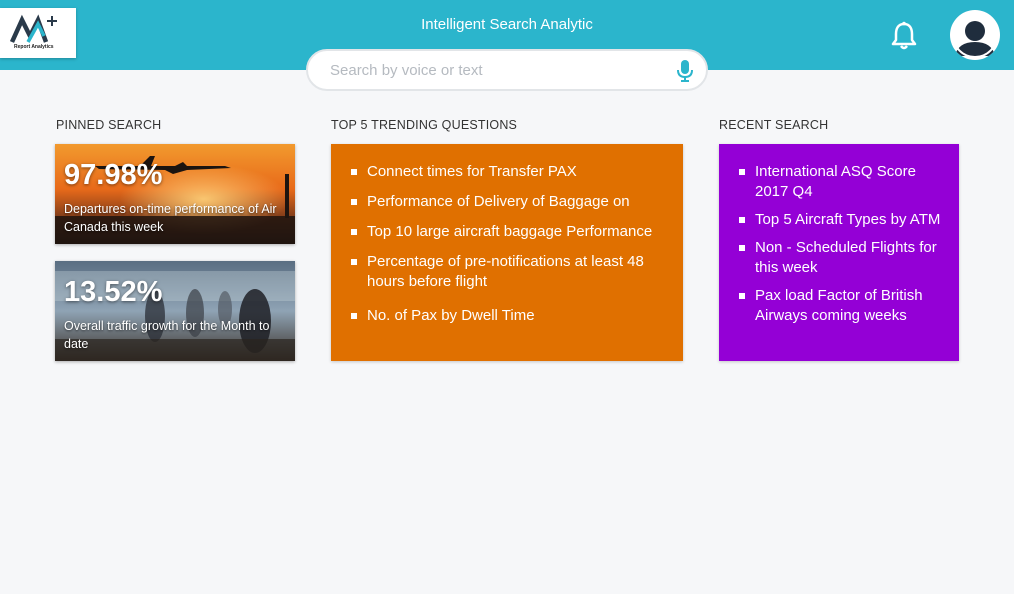 The image size is (1014, 594). Describe the element at coordinates (507, 316) in the screenshot. I see `trending-question-item: No. of Pax by Dwell Time` at that location.